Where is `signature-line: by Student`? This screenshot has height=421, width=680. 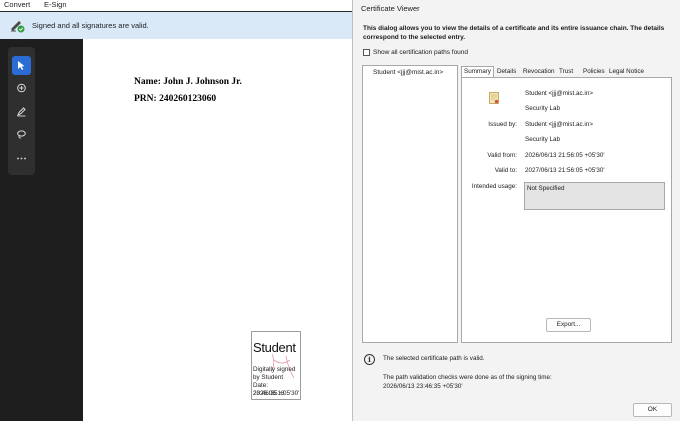 signature-line: by Student is located at coordinates (268, 377).